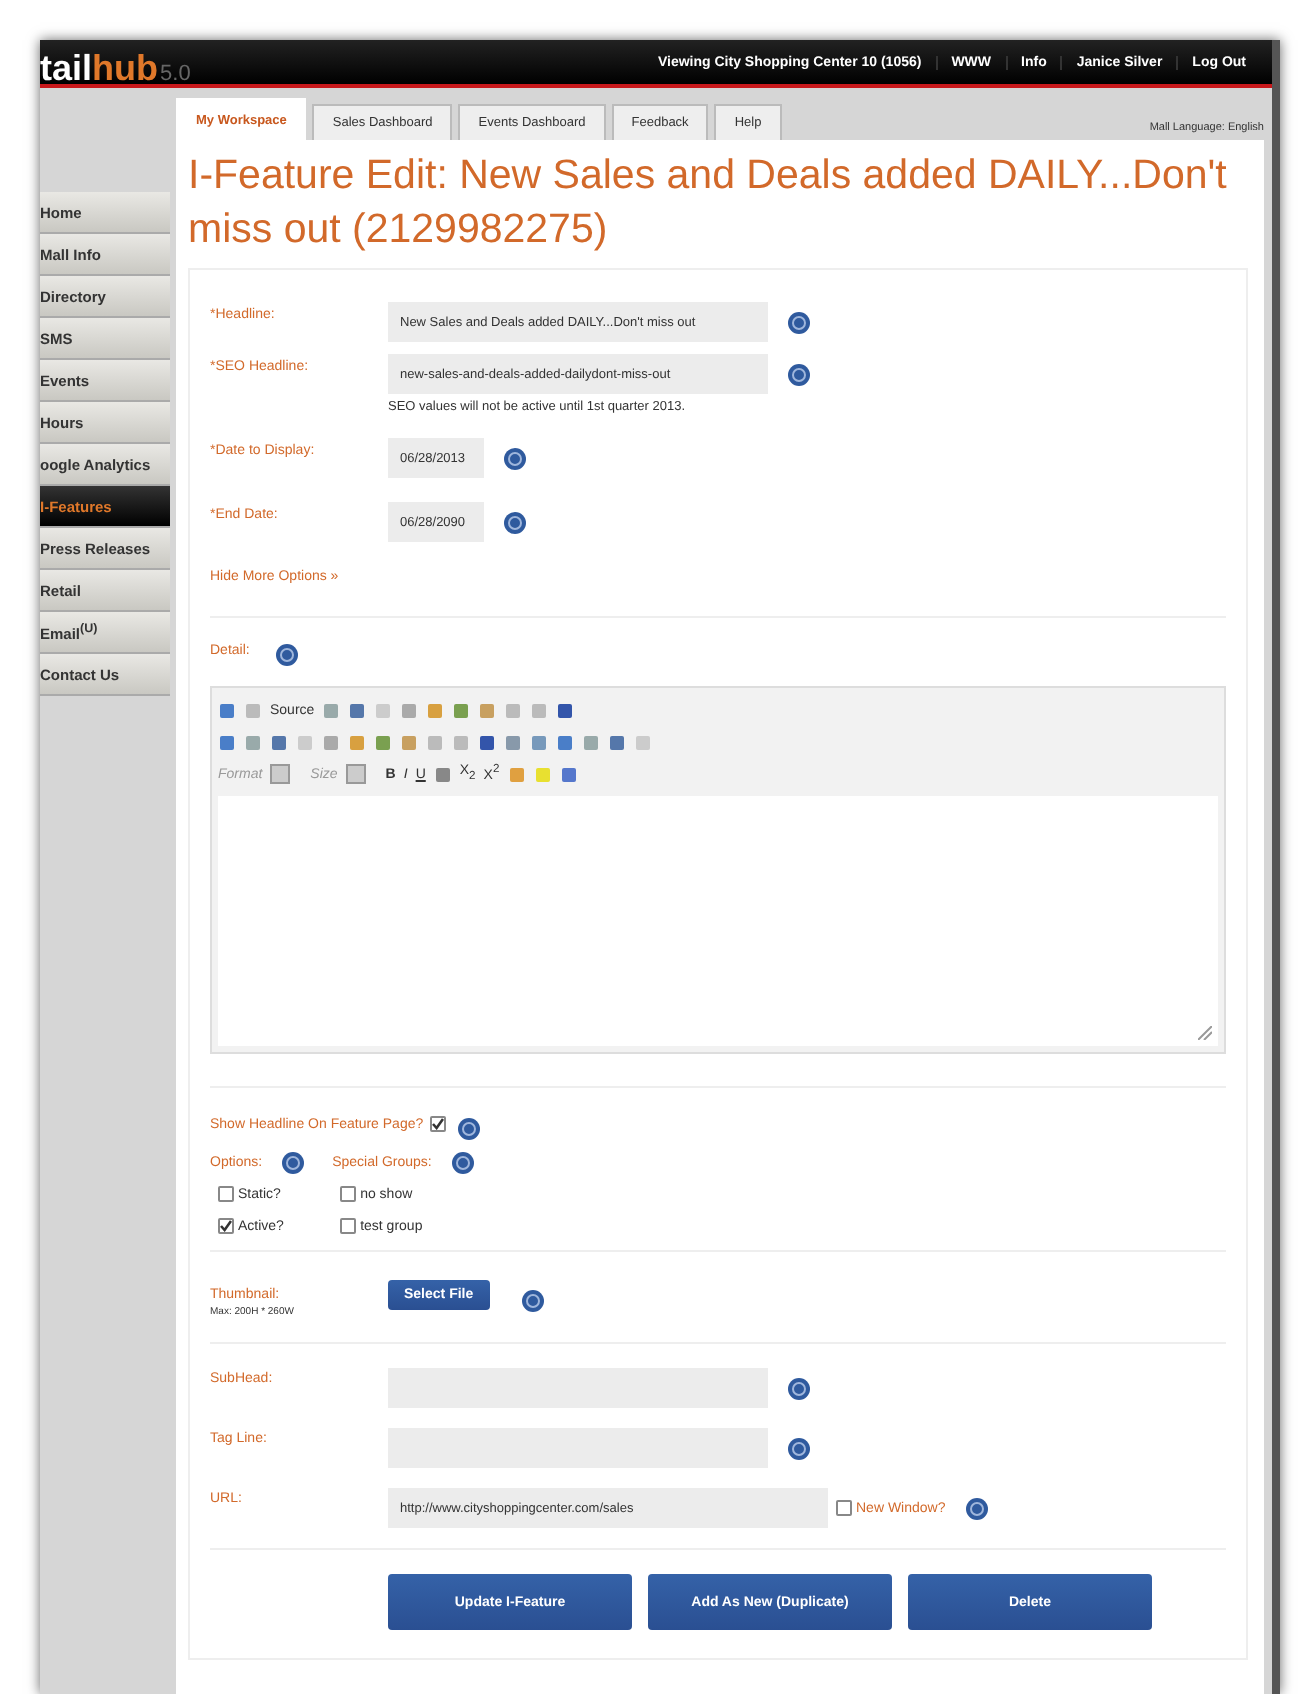 The image size is (1306, 1694). I want to click on version-label: 5.0, so click(175, 73).